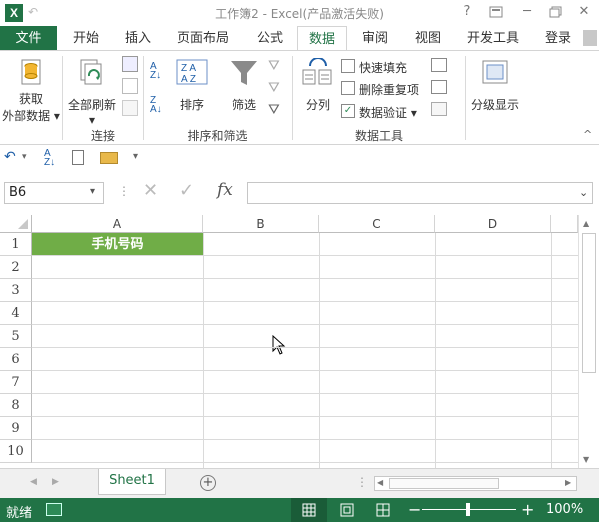 The height and width of the screenshot is (525, 599). What do you see at coordinates (192, 91) in the screenshot?
I see `sort-button: Z A A Z 排序` at bounding box center [192, 91].